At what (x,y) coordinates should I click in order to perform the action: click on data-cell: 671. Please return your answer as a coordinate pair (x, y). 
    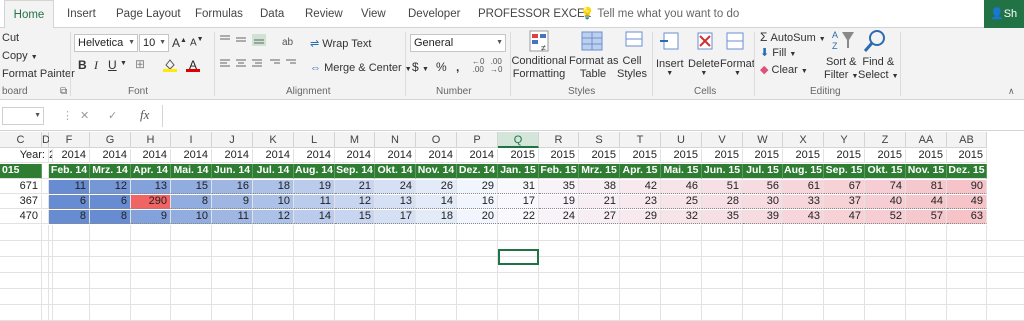
    Looking at the image, I should click on (21, 187).